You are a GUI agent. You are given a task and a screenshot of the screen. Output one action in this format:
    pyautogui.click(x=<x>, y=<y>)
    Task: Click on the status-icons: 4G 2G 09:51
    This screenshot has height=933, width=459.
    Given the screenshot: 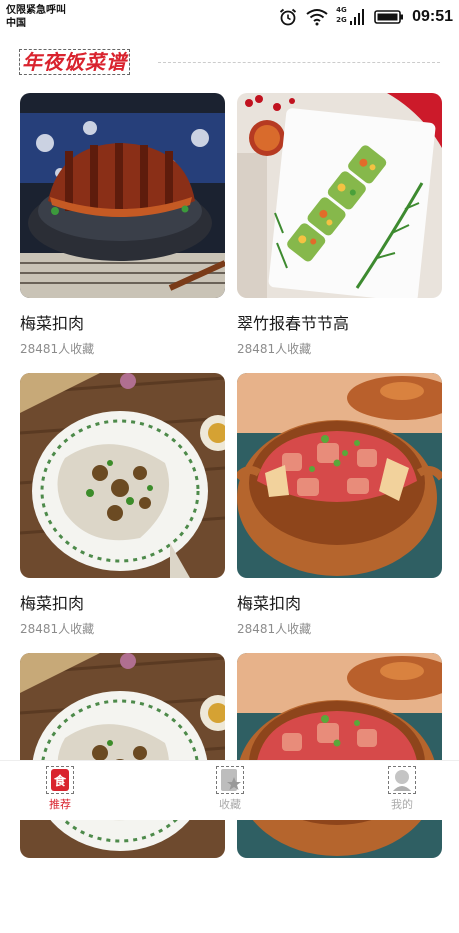 What is the action you would take?
    pyautogui.click(x=365, y=17)
    